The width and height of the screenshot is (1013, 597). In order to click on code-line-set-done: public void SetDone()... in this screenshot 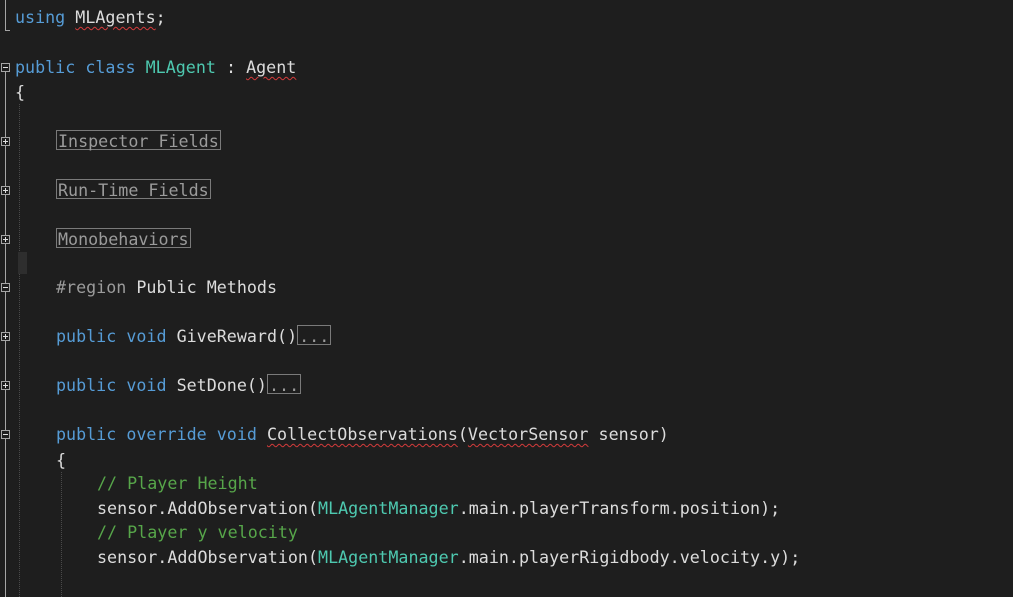, I will do `click(179, 385)`.